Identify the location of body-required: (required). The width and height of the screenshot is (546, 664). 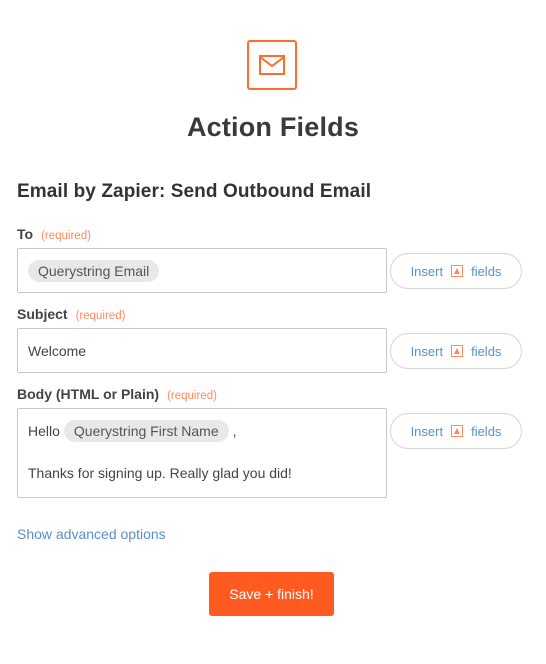
(192, 396).